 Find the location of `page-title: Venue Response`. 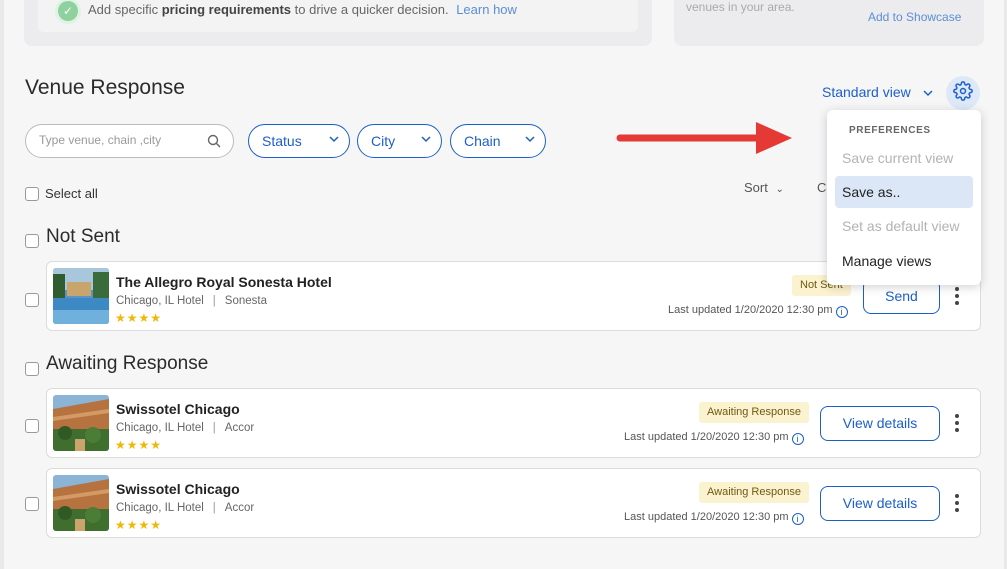

page-title: Venue Response is located at coordinates (105, 87).